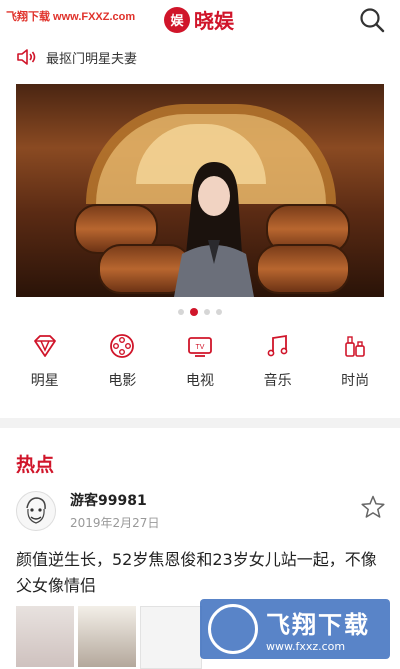 The width and height of the screenshot is (400, 669). I want to click on category-nav: 明星 电影 TV 电视 音乐 时尚, so click(200, 362).